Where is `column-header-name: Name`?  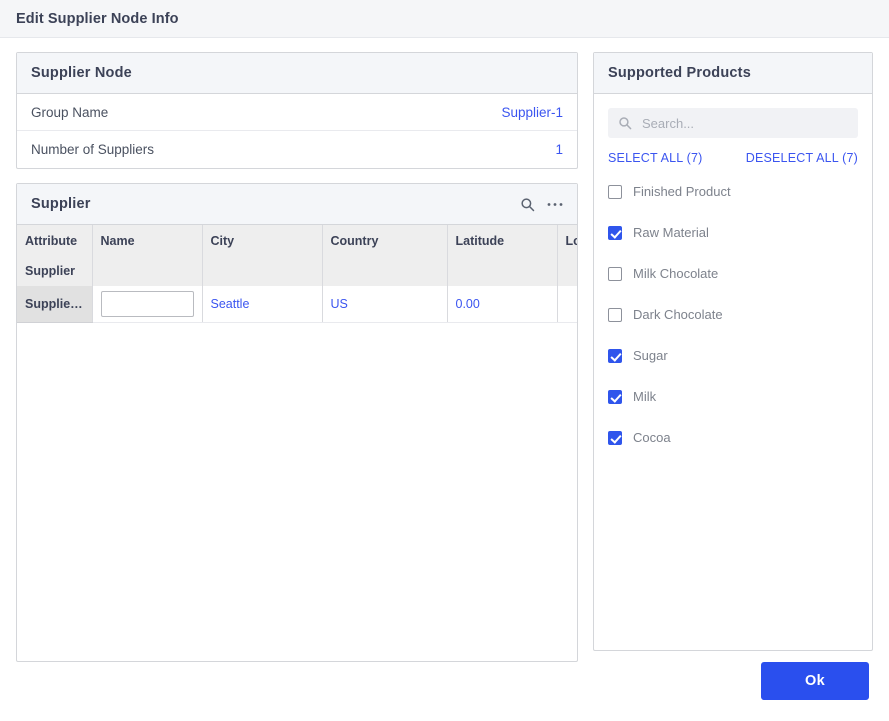 column-header-name: Name is located at coordinates (147, 240).